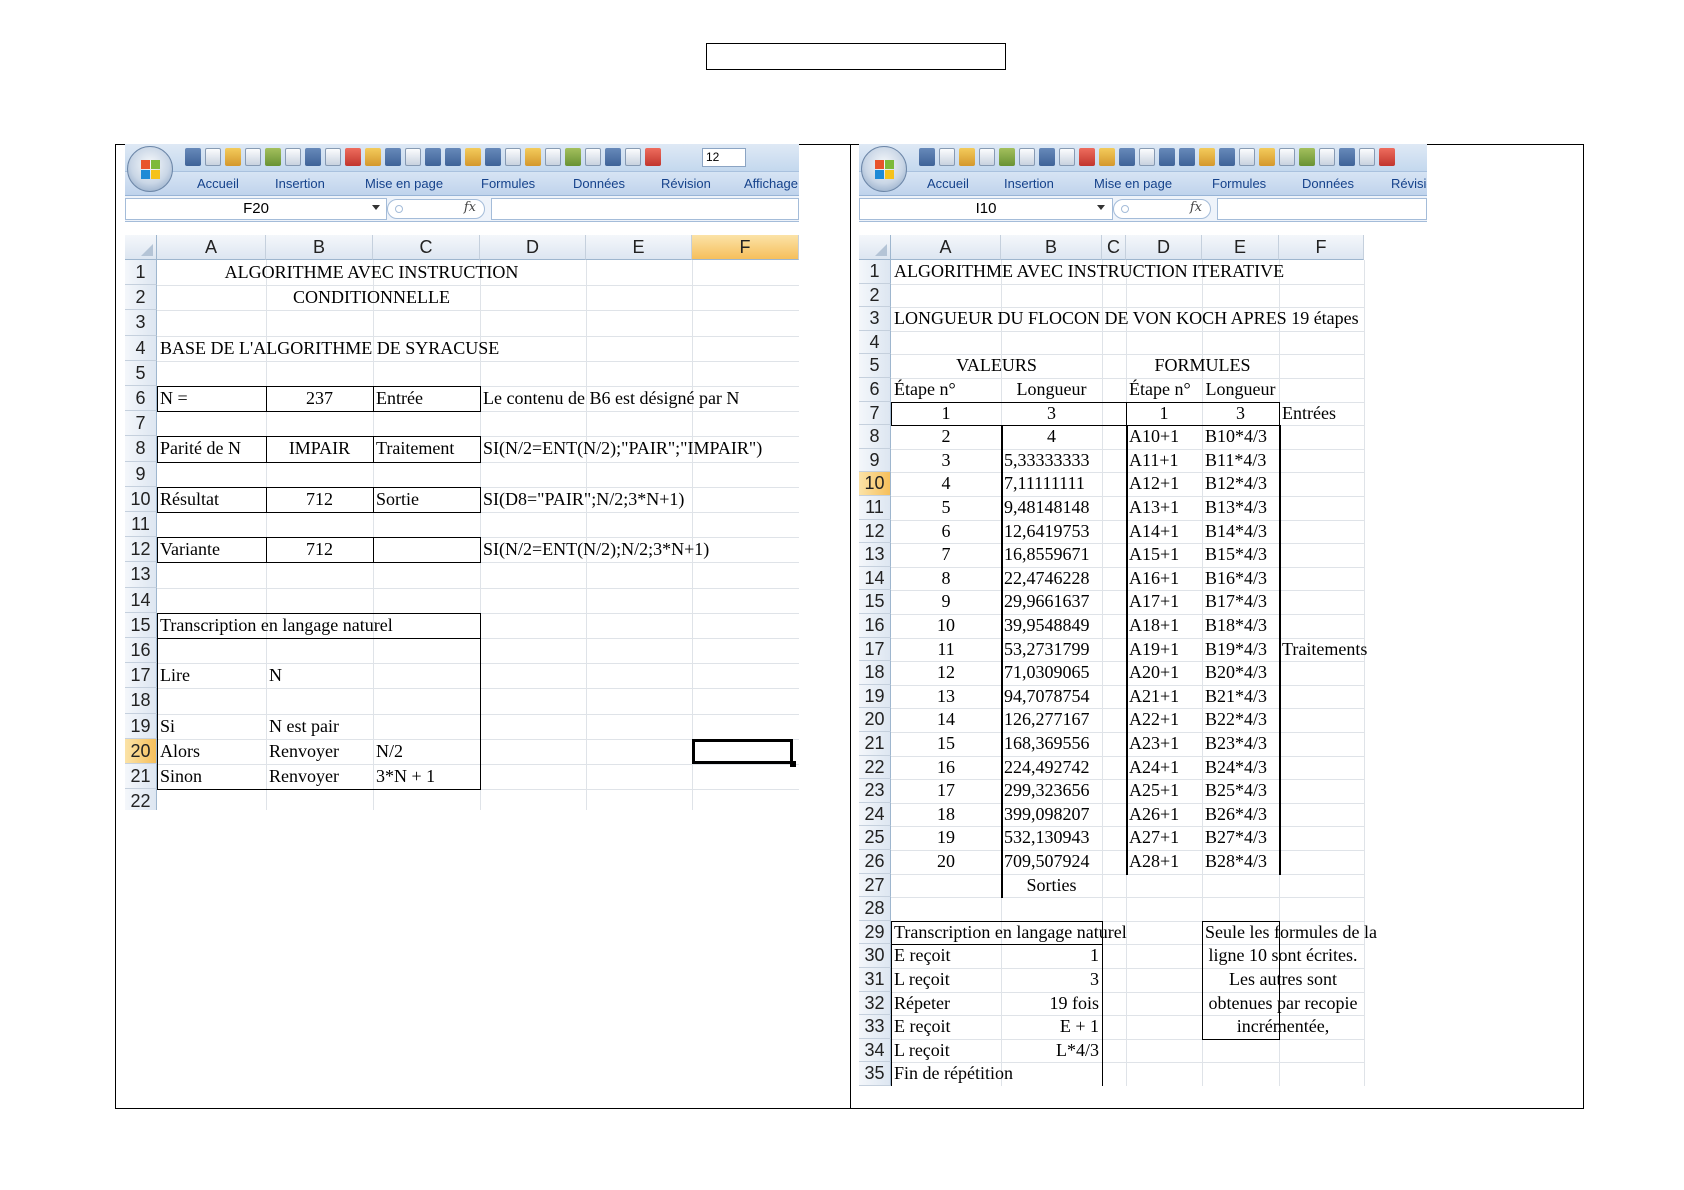 The width and height of the screenshot is (1684, 1190). Describe the element at coordinates (875, 814) in the screenshot. I see `row-header-24: 24` at that location.